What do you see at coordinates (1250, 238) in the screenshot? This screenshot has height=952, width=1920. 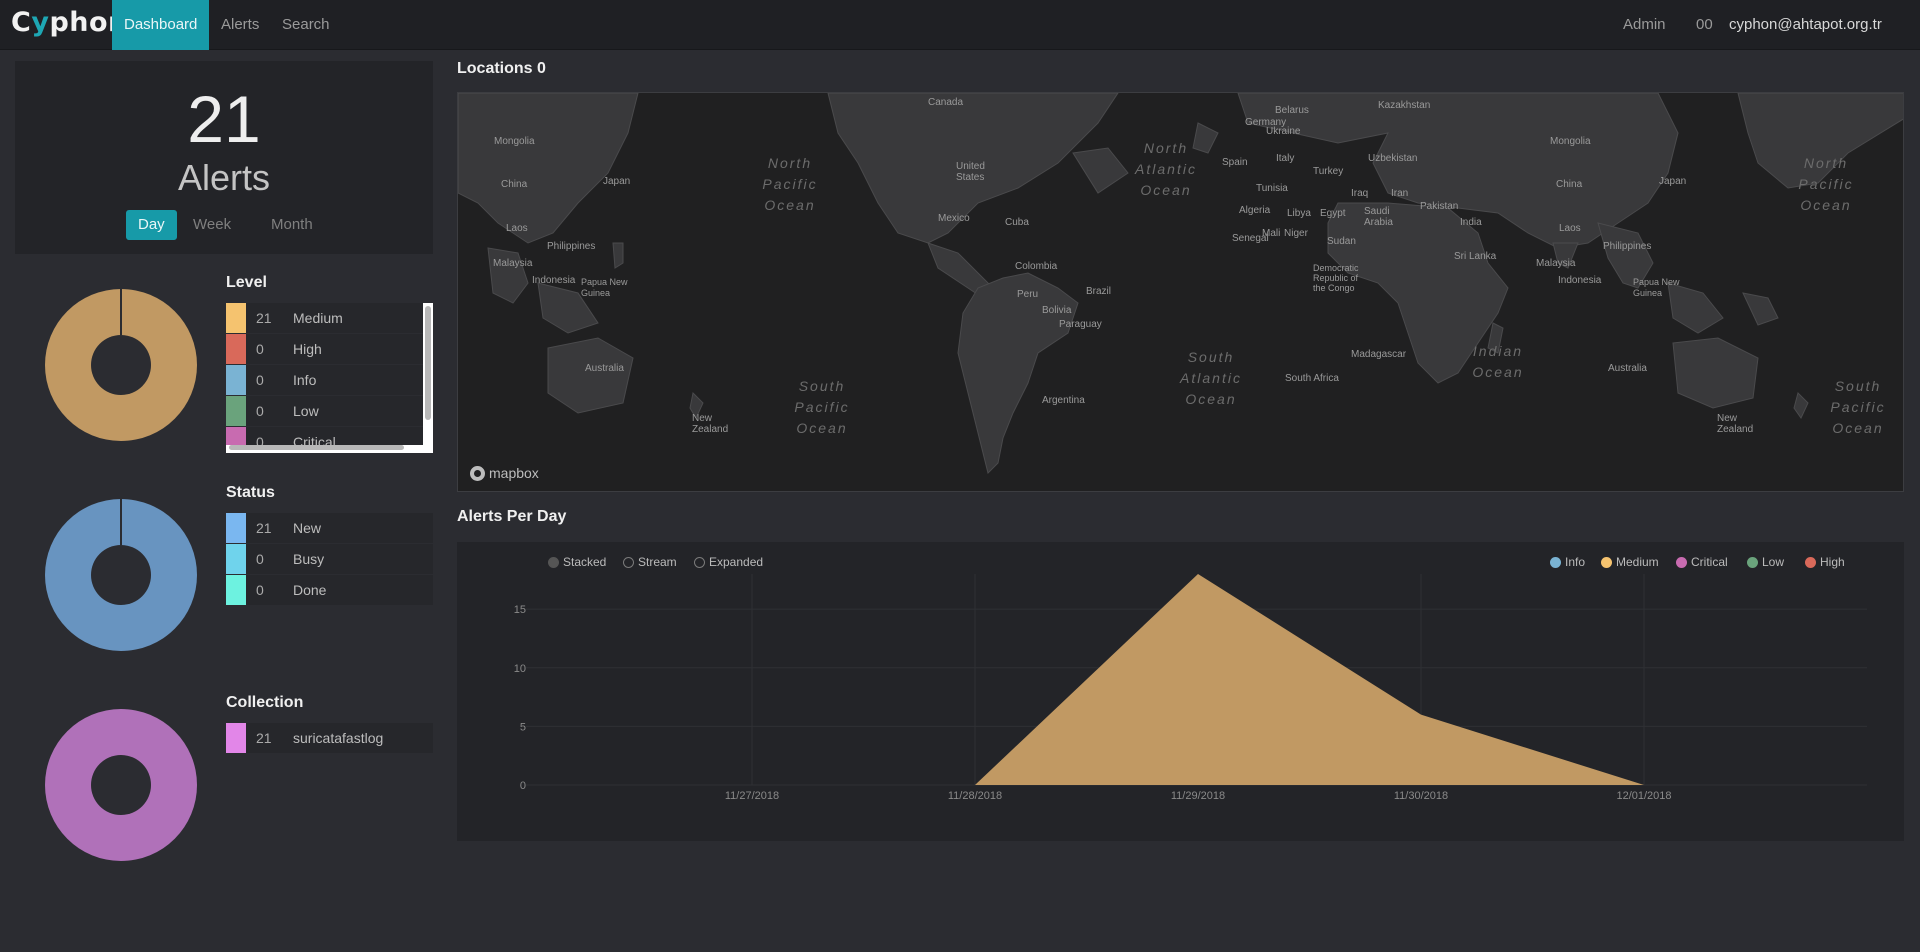 I see `map-label: Senegal` at bounding box center [1250, 238].